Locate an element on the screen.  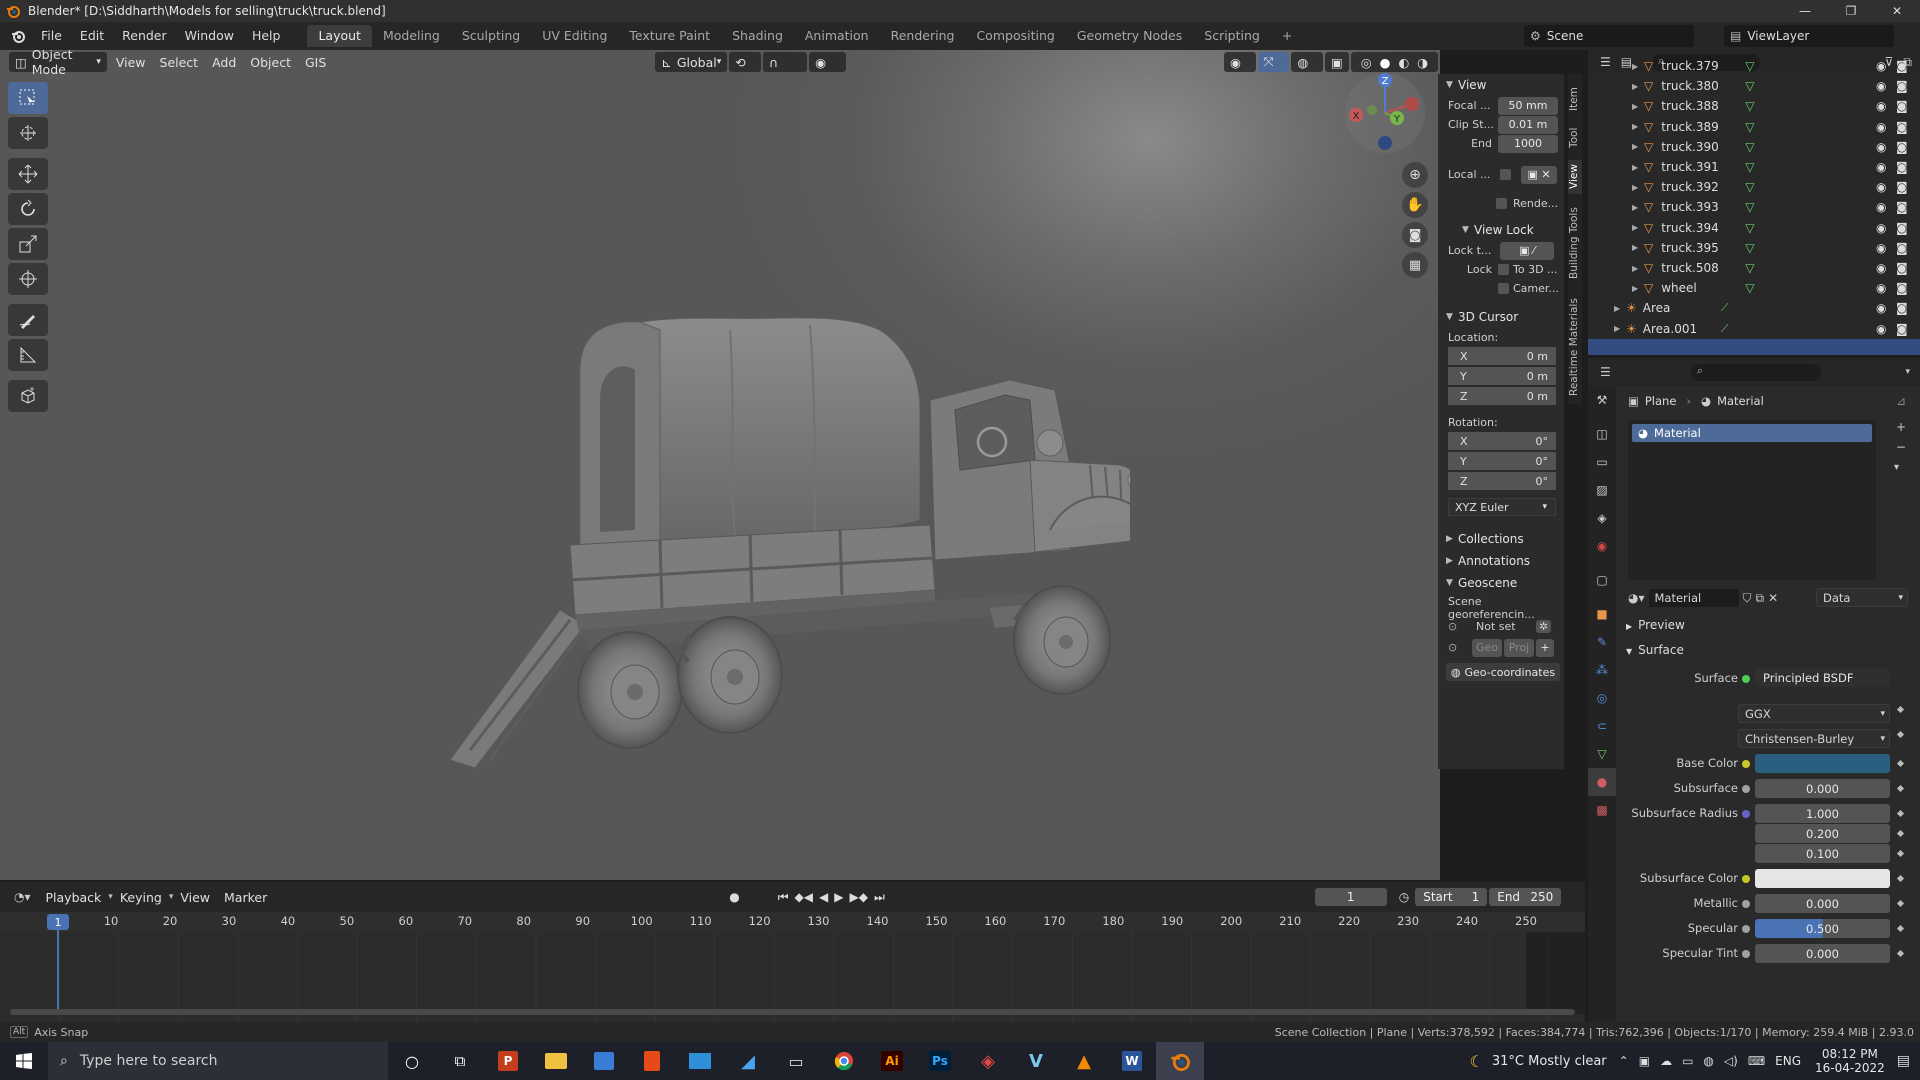
pan-button: ✋ is located at coordinates (1415, 205).